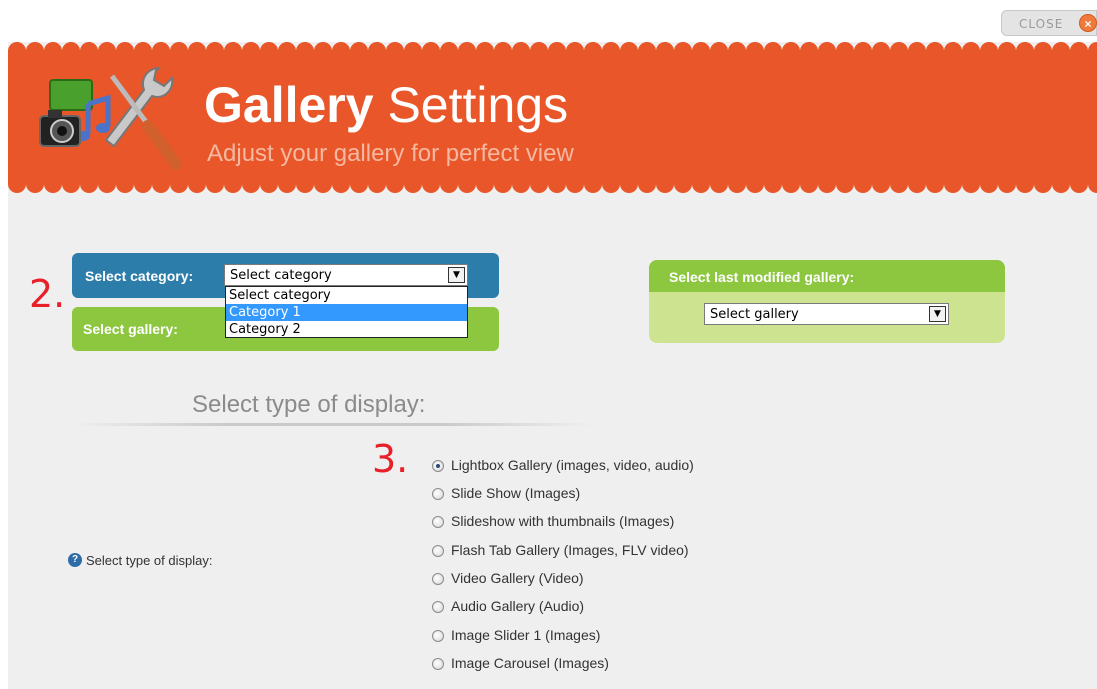 This screenshot has width=1097, height=689. Describe the element at coordinates (827, 301) in the screenshot. I see `last-modified-box: Select last modified gallery:` at that location.